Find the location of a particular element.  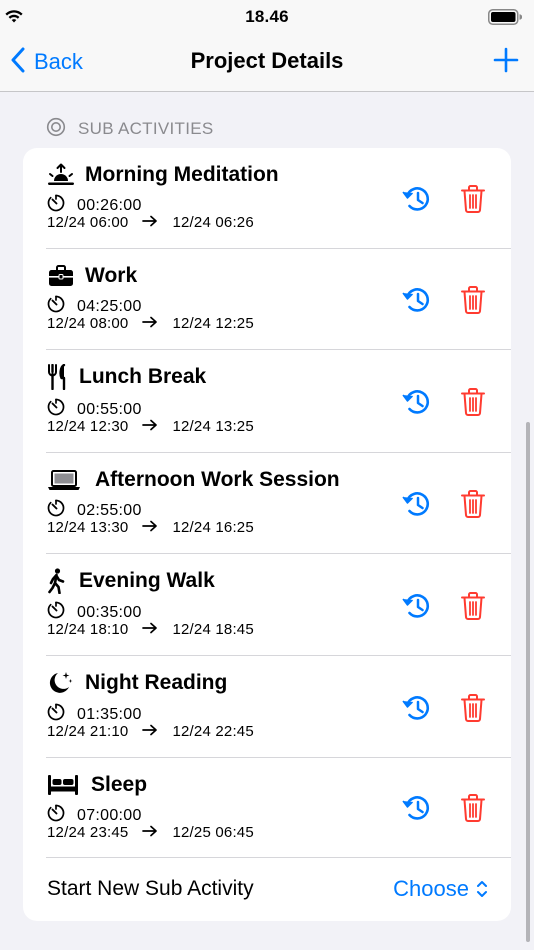

start-time: 12/24 18:10 is located at coordinates (88, 629).